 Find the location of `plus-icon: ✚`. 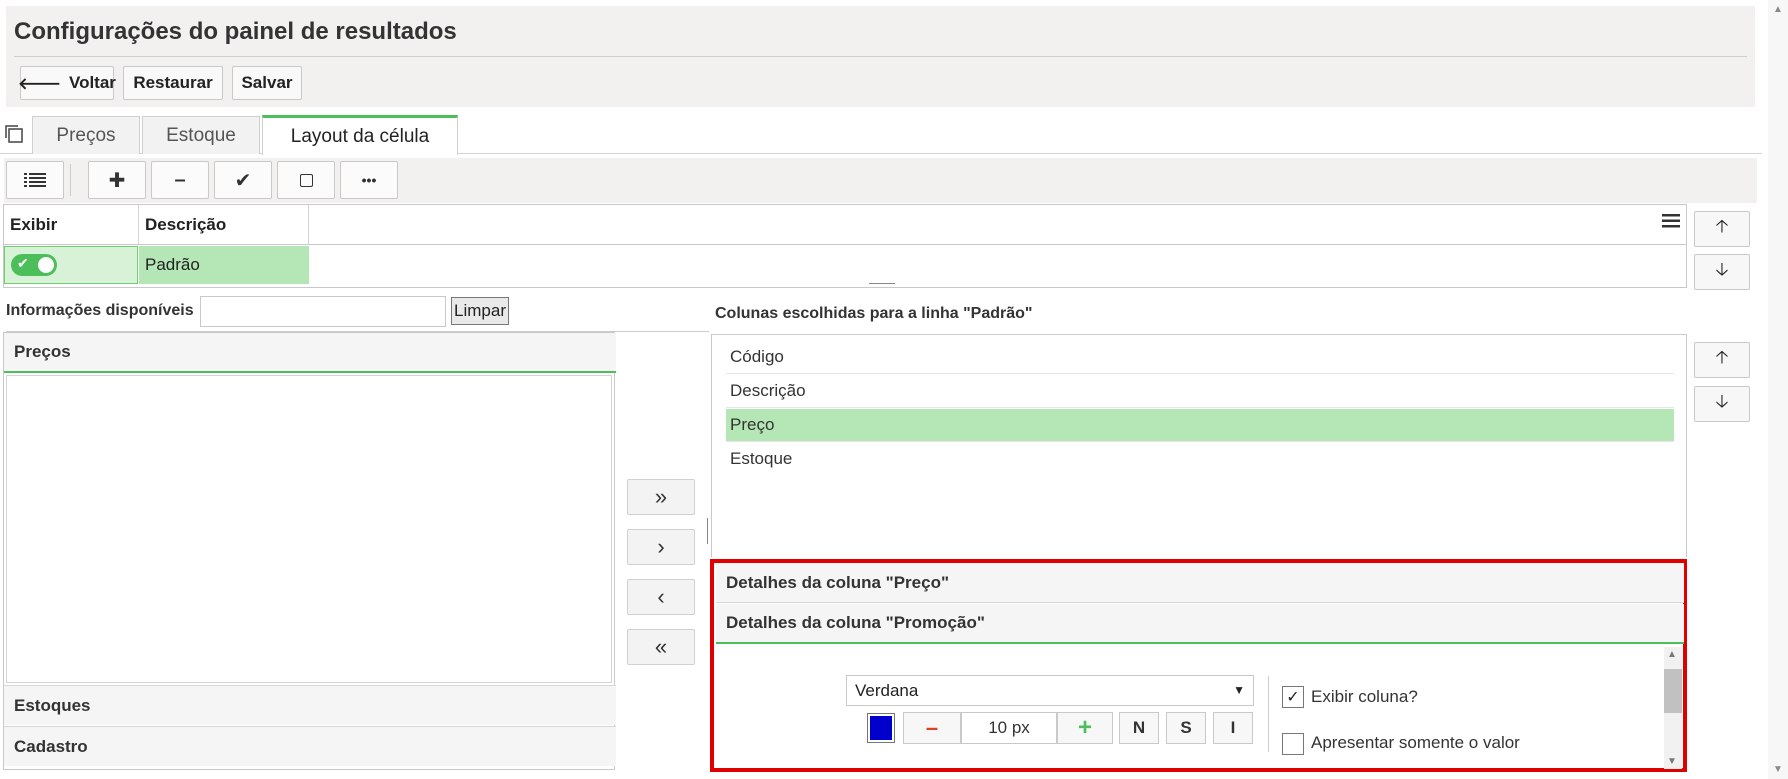

plus-icon: ✚ is located at coordinates (117, 180).